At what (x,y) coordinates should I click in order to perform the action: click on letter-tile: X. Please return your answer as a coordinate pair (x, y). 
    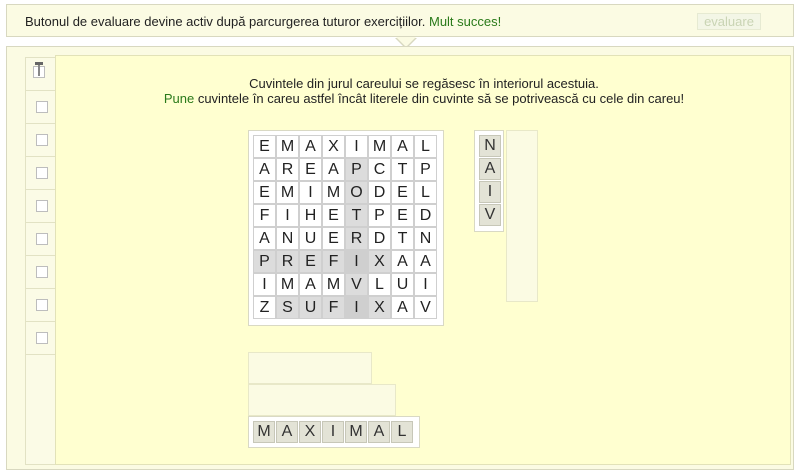
    Looking at the image, I should click on (310, 432).